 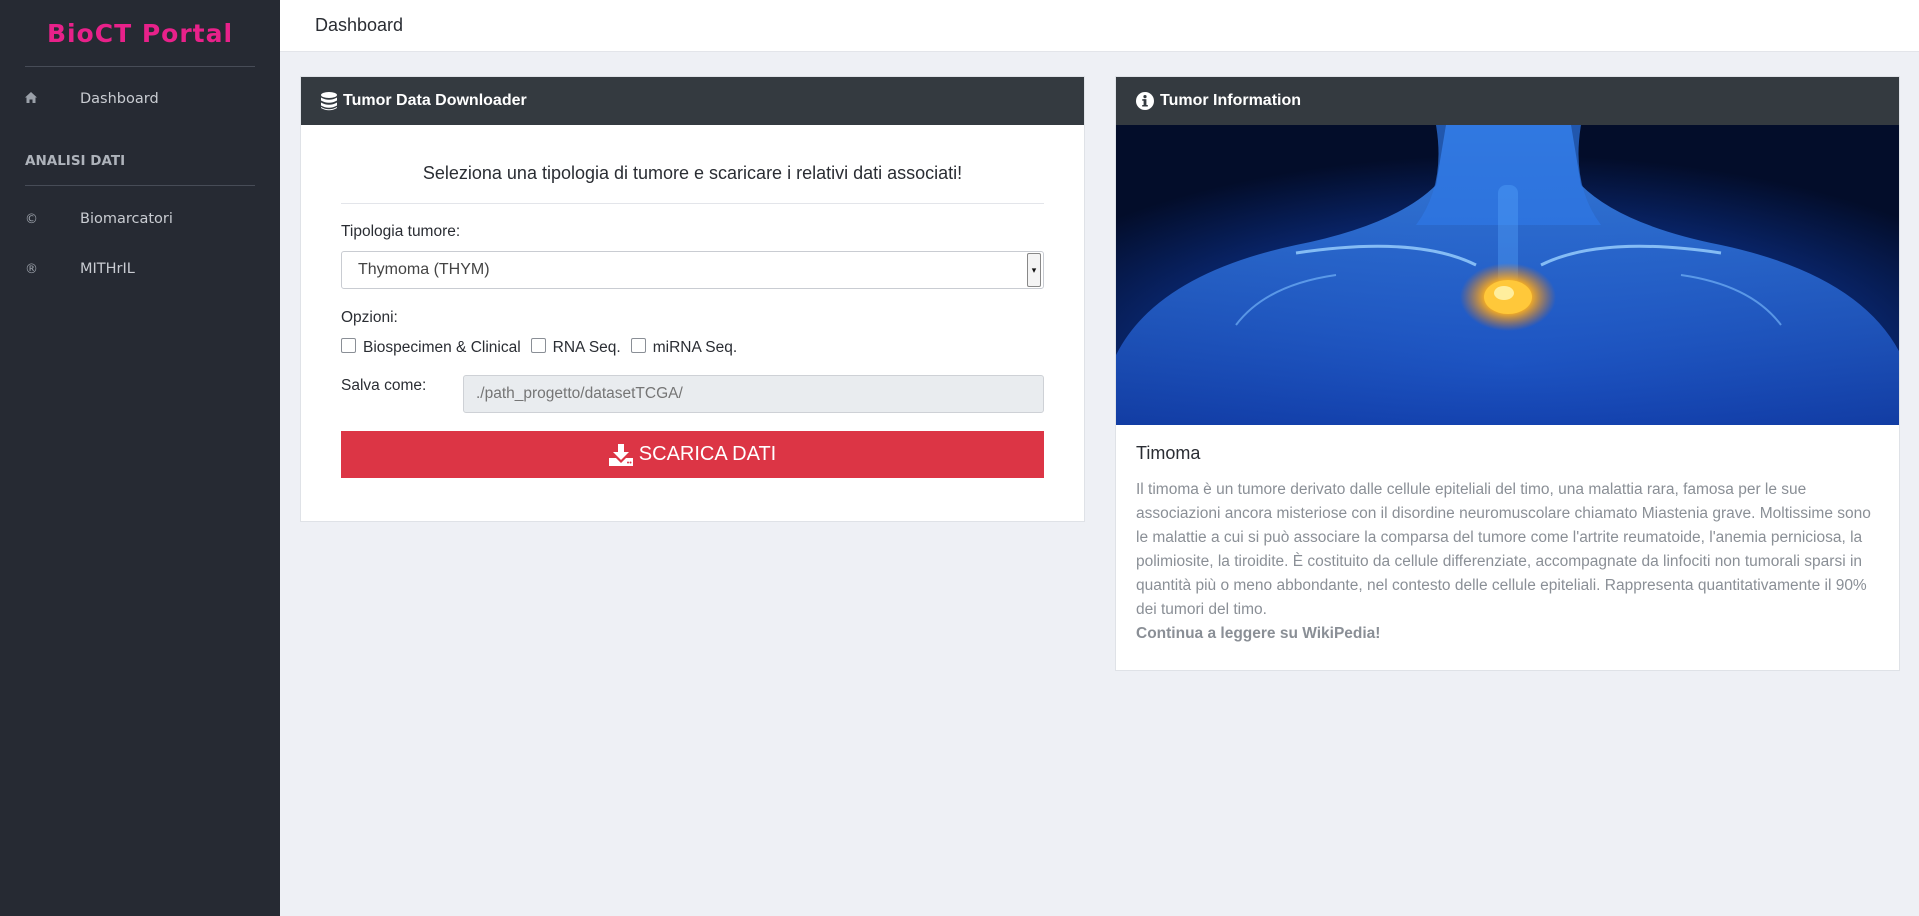 What do you see at coordinates (620, 454) in the screenshot?
I see `download-icon` at bounding box center [620, 454].